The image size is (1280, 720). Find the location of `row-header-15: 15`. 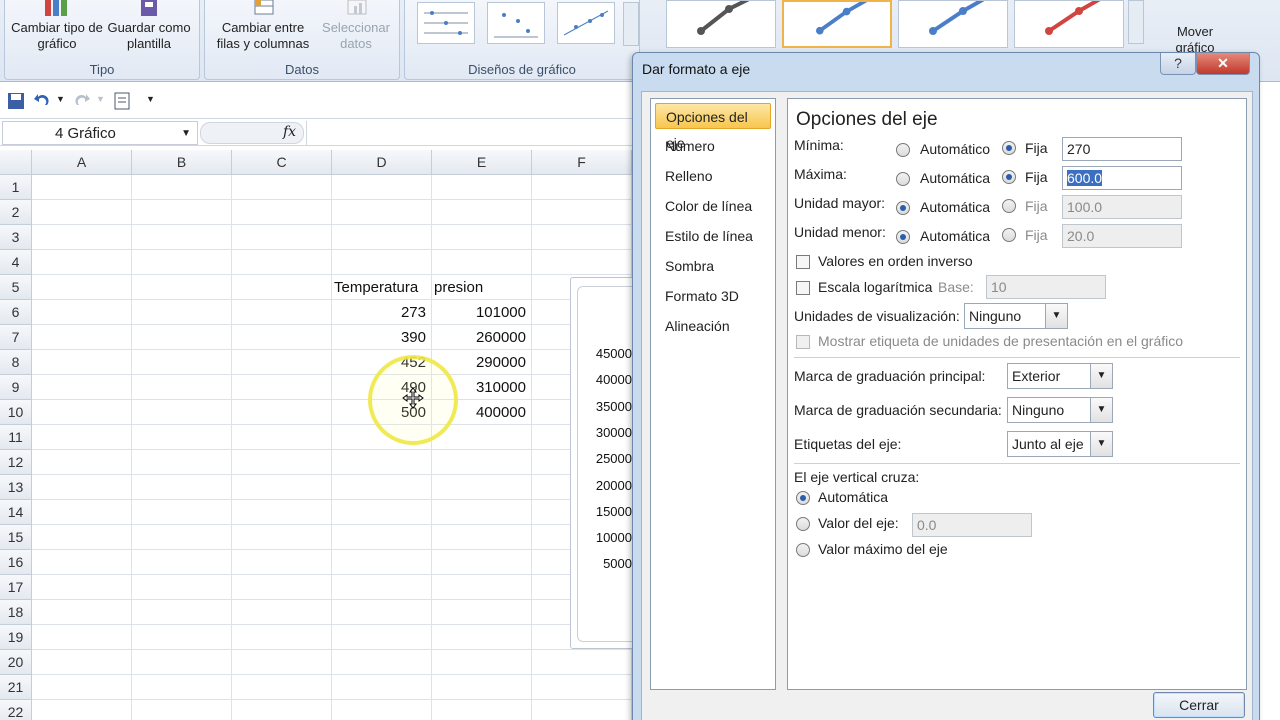

row-header-15: 15 is located at coordinates (16, 537).